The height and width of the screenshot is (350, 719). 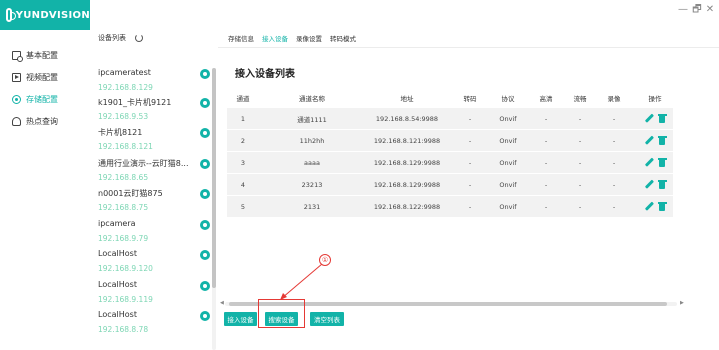 What do you see at coordinates (241, 38) in the screenshot?
I see `tab-storage-info: 存储信息` at bounding box center [241, 38].